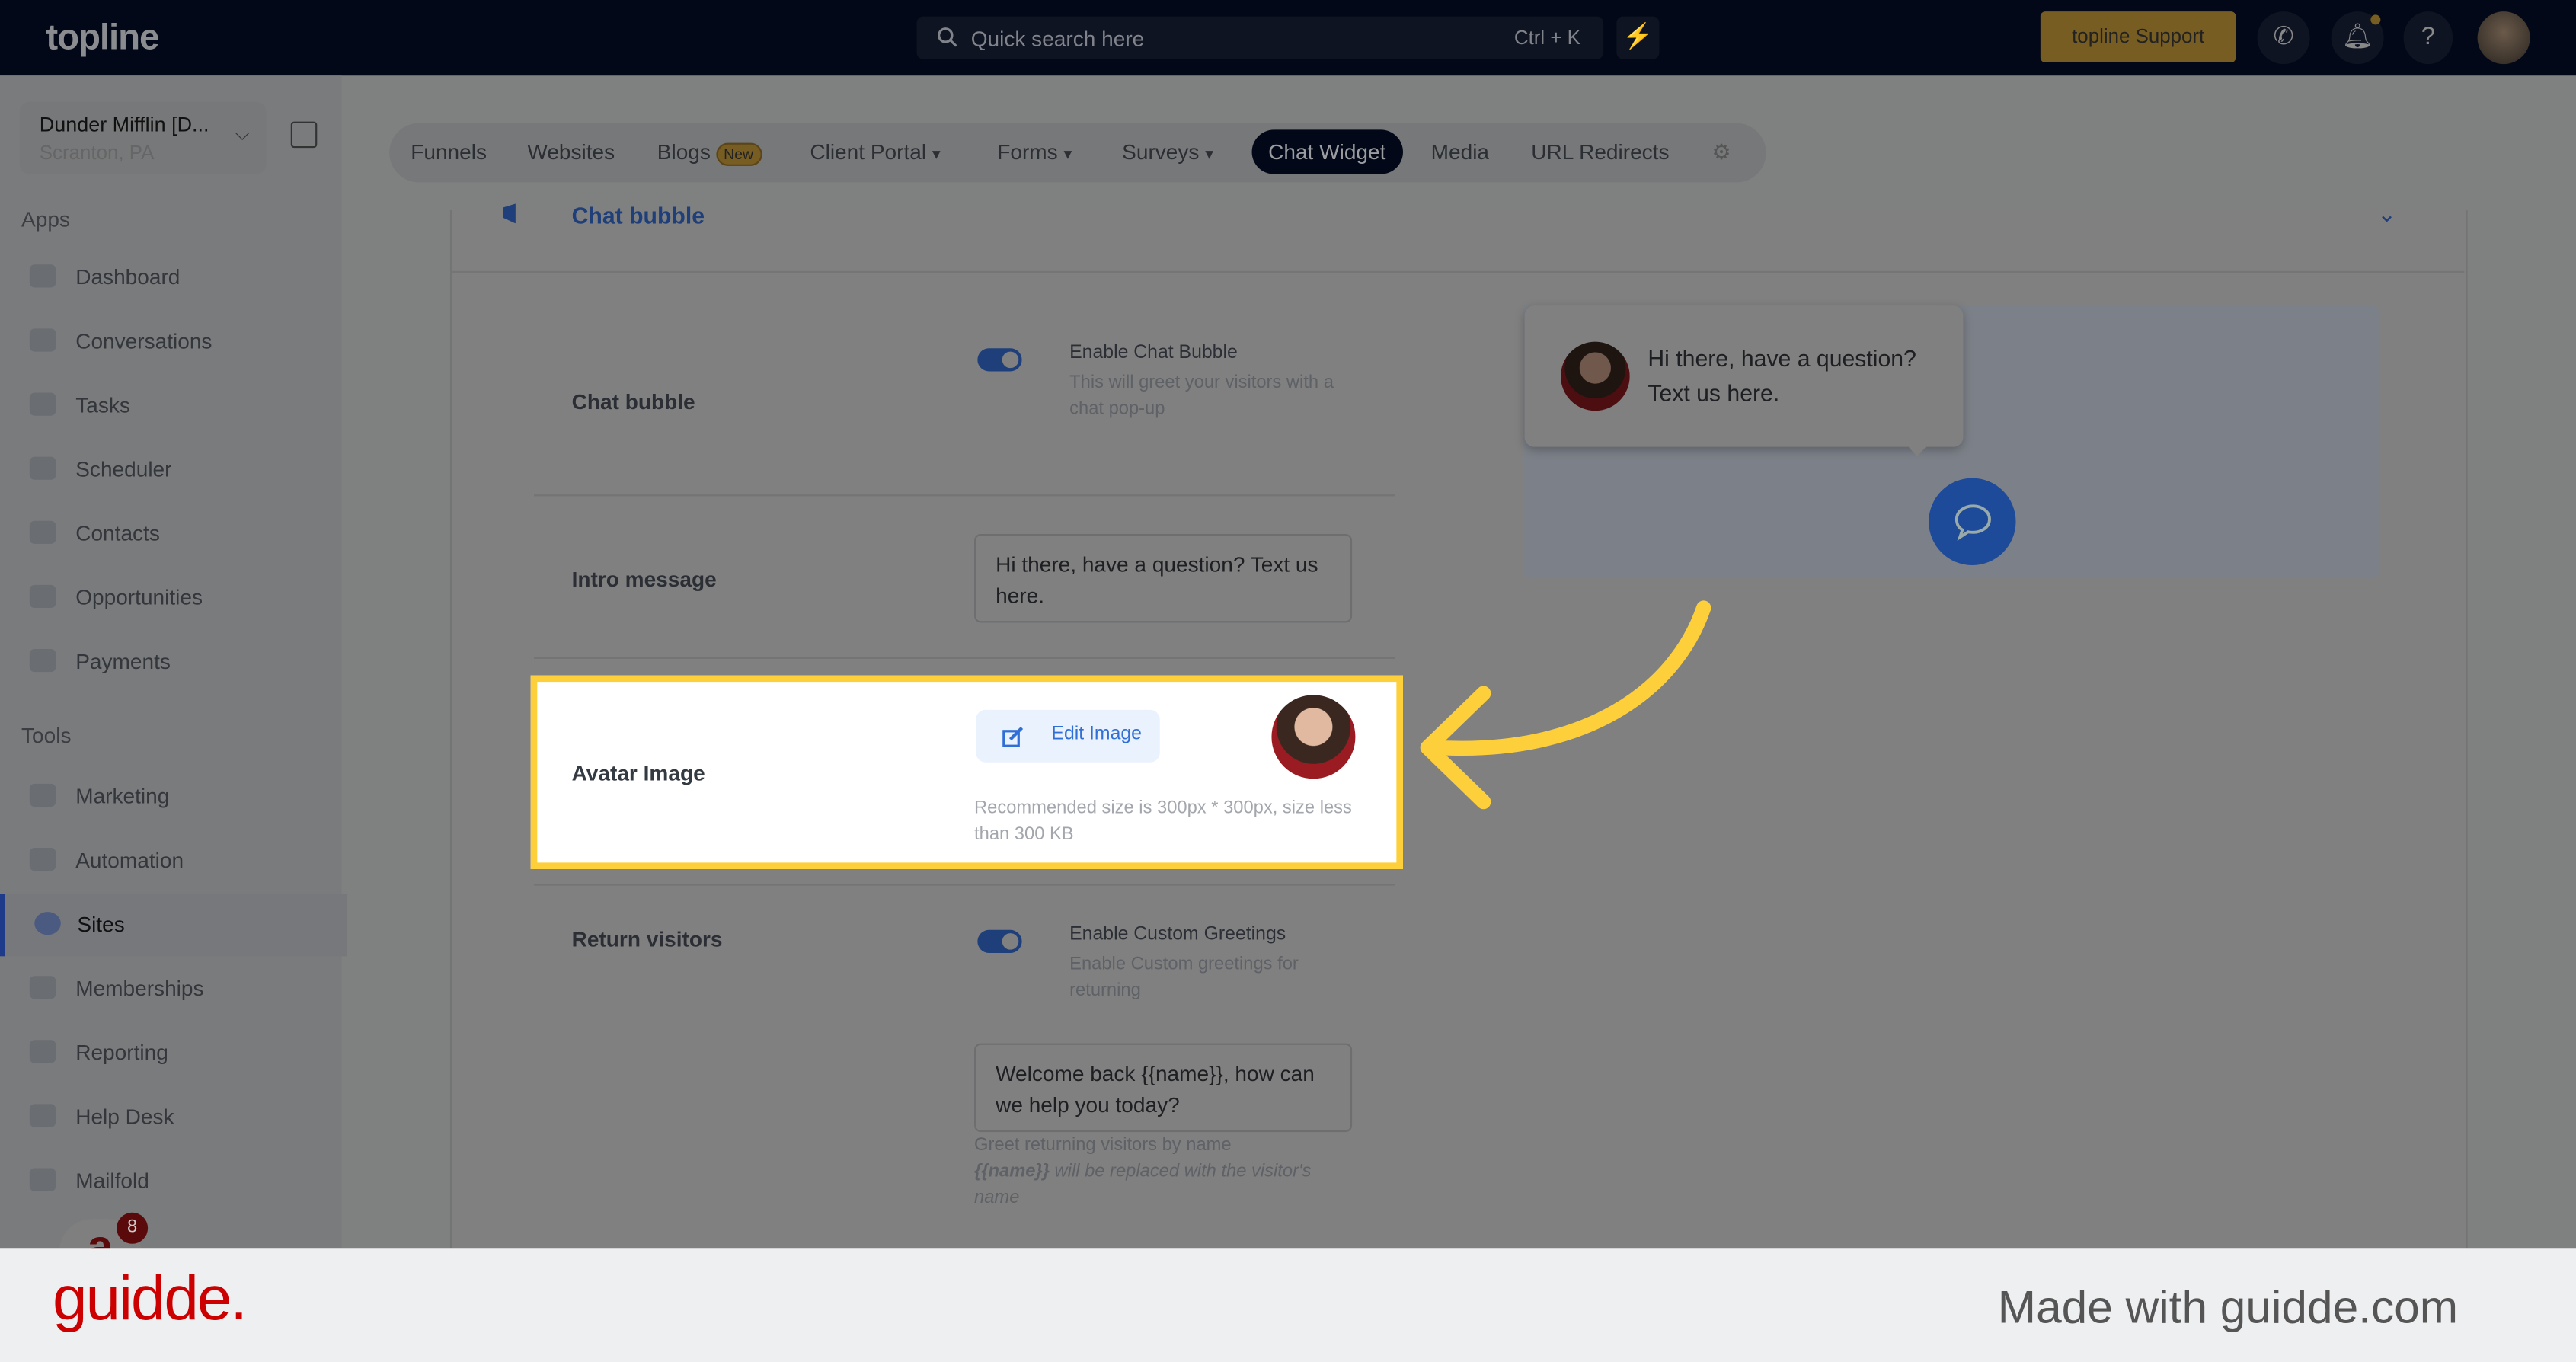 Image resolution: width=2576 pixels, height=1362 pixels. I want to click on sidebar-item-label: Conversations, so click(144, 340).